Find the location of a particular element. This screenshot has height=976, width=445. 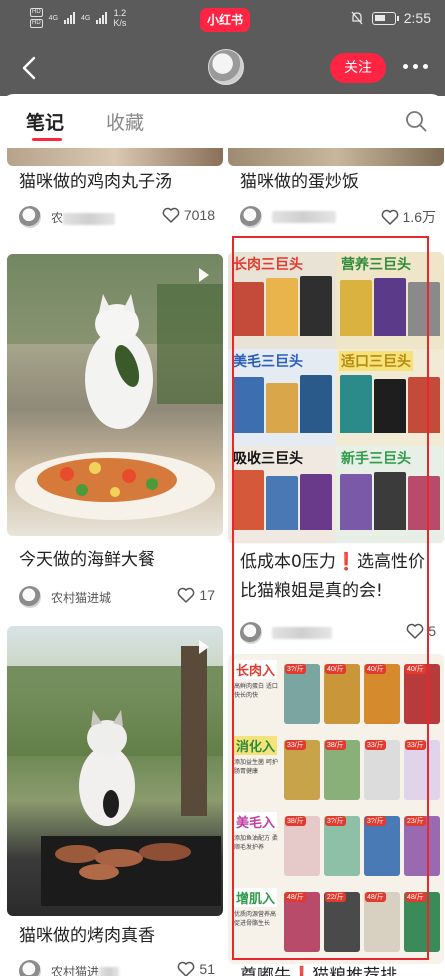

note-meta: 农村猫进城 17 is located at coordinates (117, 598).